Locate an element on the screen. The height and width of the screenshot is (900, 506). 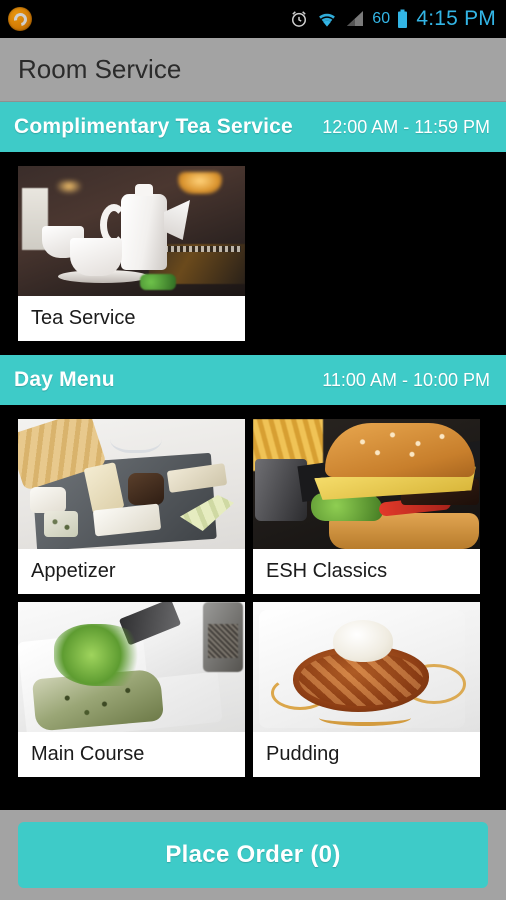
esh-classics-photo is located at coordinates (366, 484).